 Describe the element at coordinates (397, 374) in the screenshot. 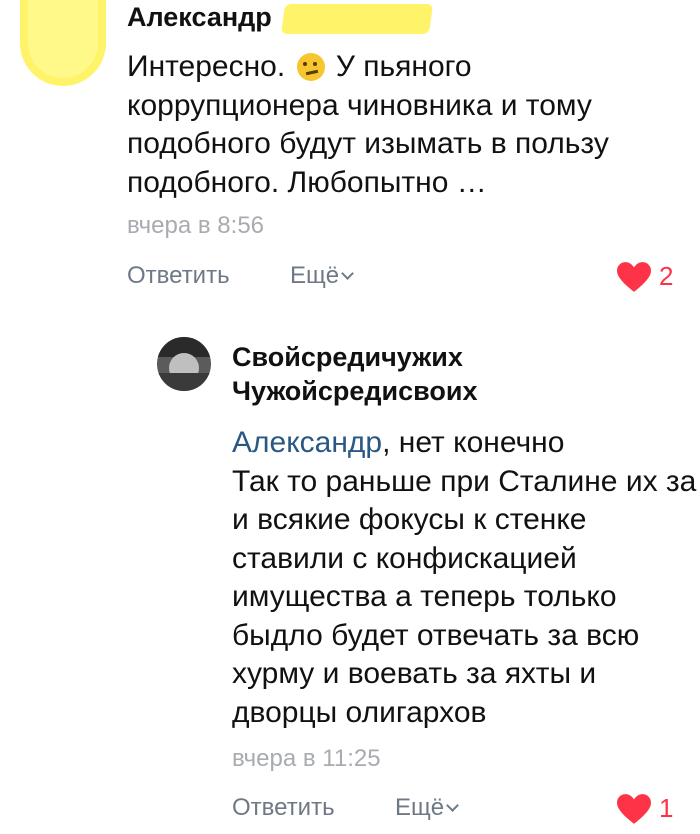

I see `comment-author: Свойсредичужих Чужойсредисвоих` at that location.